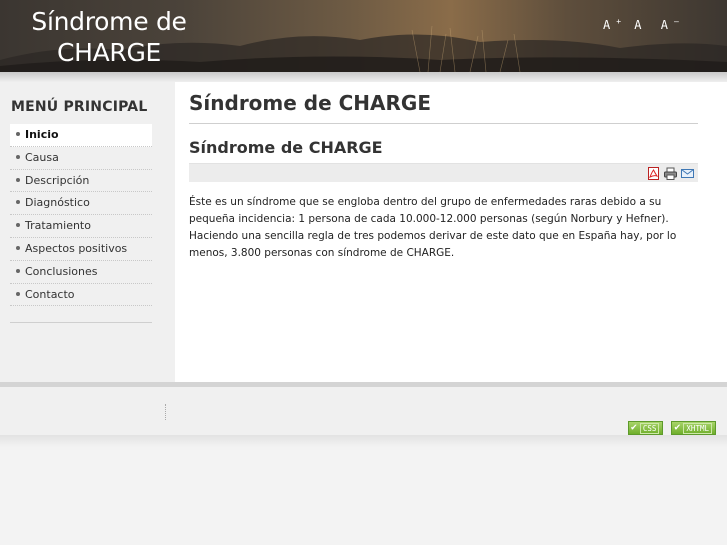 The height and width of the screenshot is (545, 727). I want to click on xhtml-valid-badge: ✔ XHTML, so click(693, 428).